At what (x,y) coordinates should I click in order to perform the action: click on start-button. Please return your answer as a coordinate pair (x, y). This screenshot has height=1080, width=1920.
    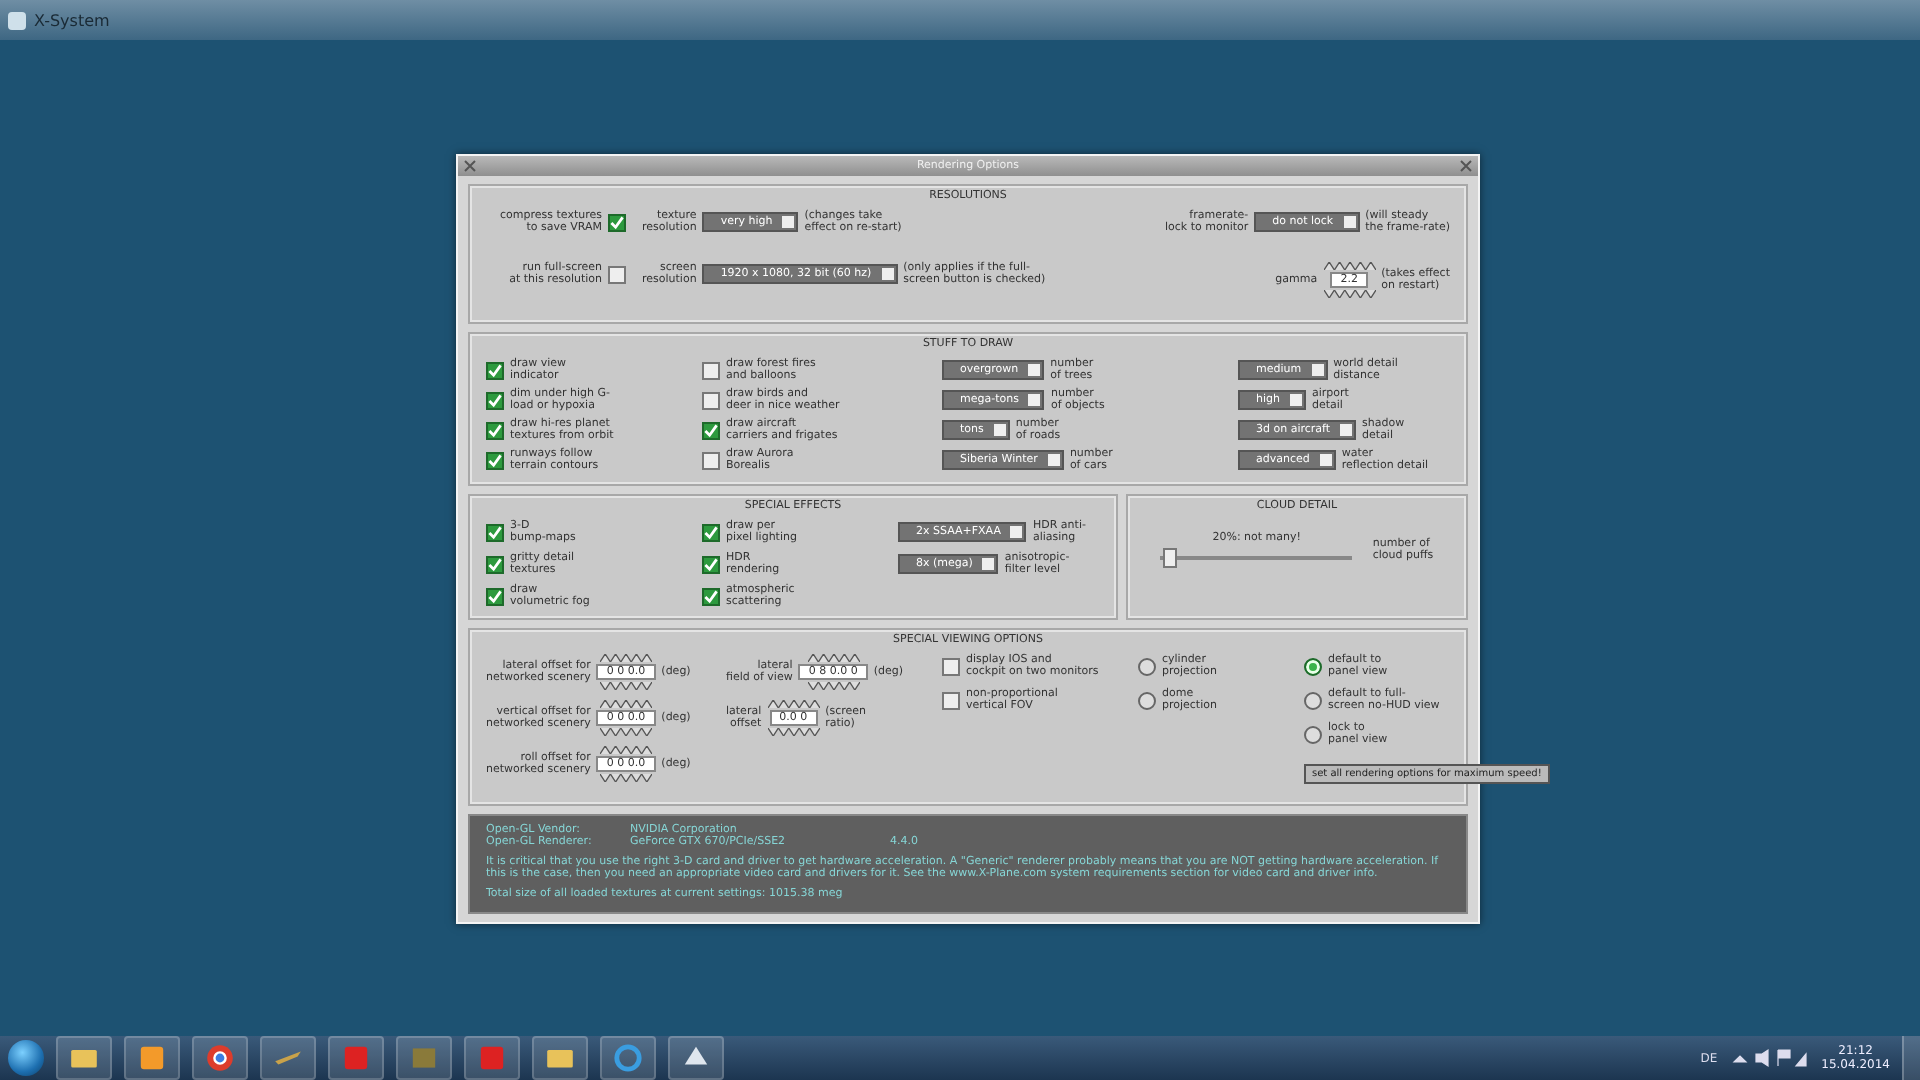
    Looking at the image, I should click on (26, 1058).